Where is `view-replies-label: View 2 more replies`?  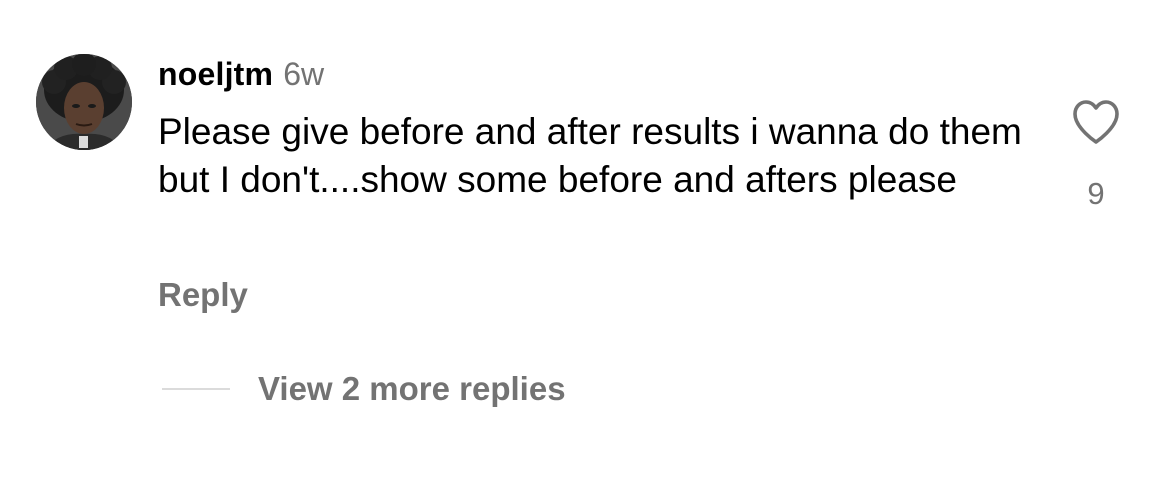 view-replies-label: View 2 more replies is located at coordinates (412, 389).